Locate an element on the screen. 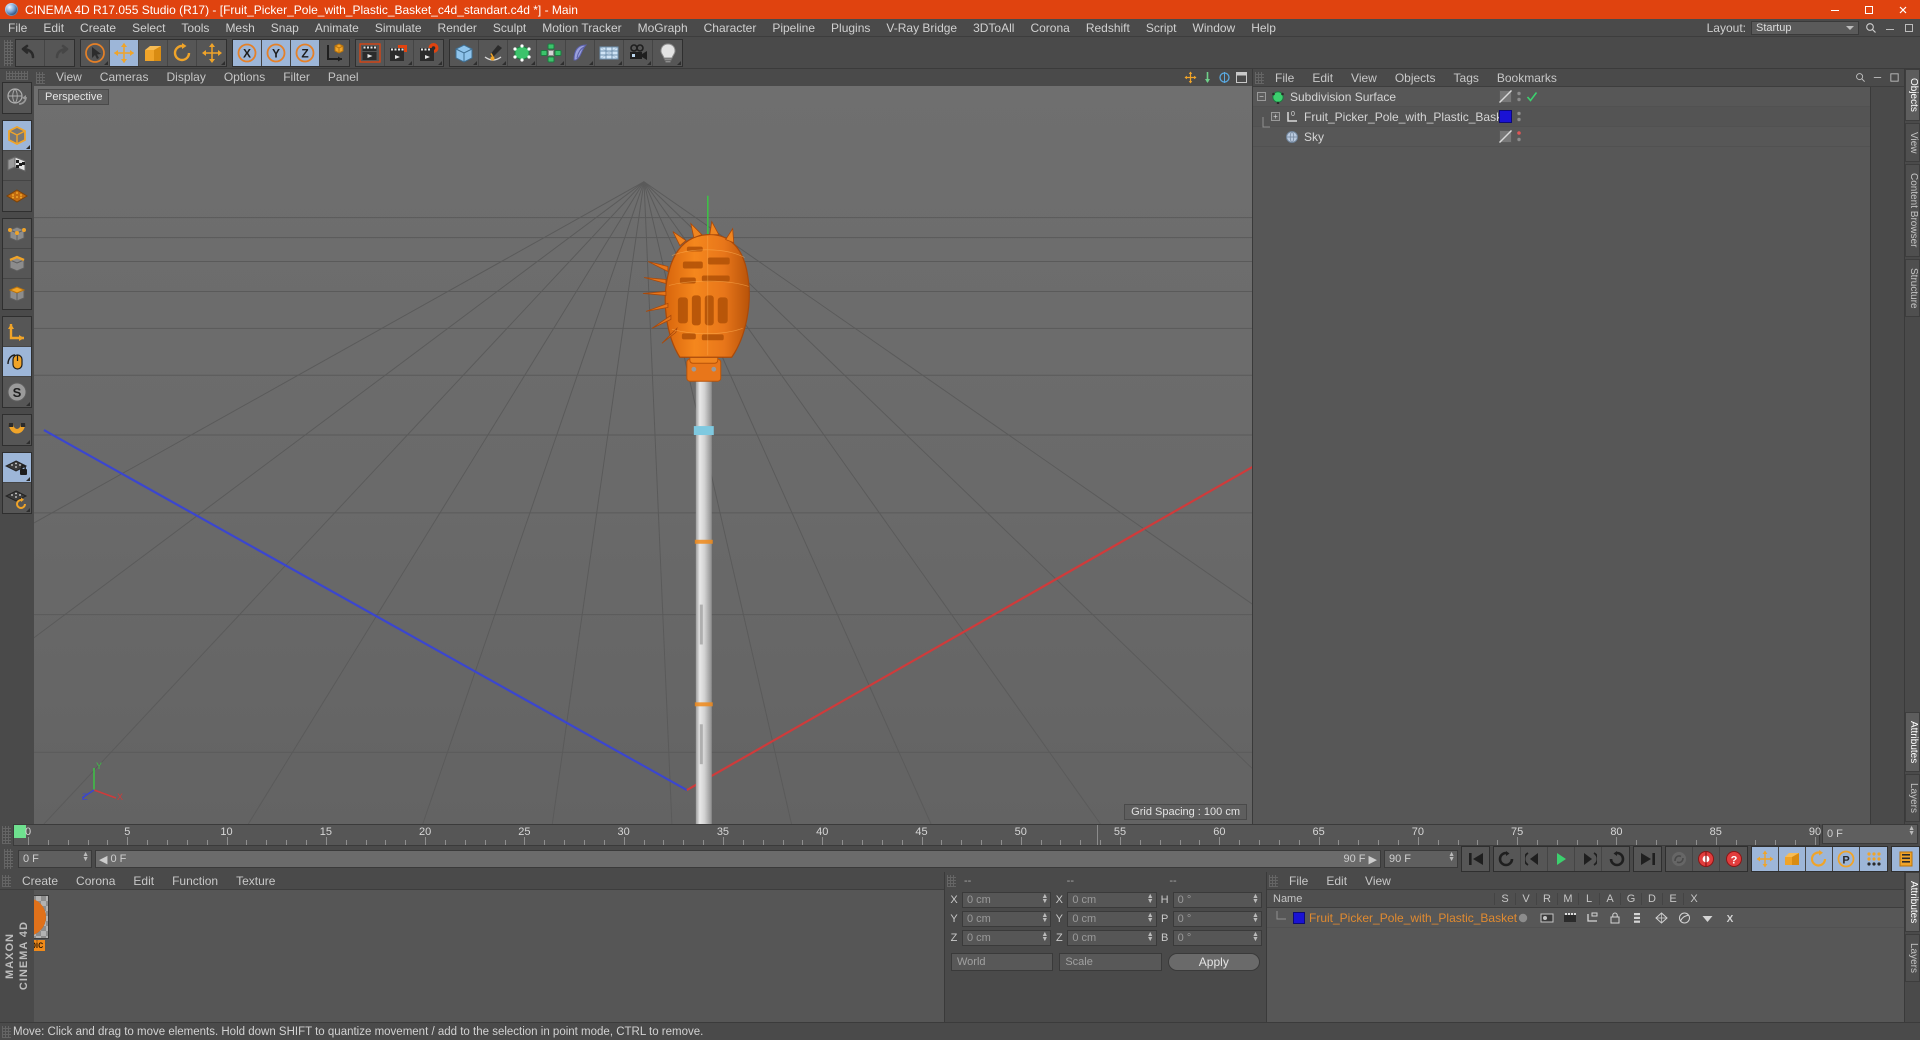 This screenshot has width=1920, height=1040. snap-settings-button: S is located at coordinates (17, 392).